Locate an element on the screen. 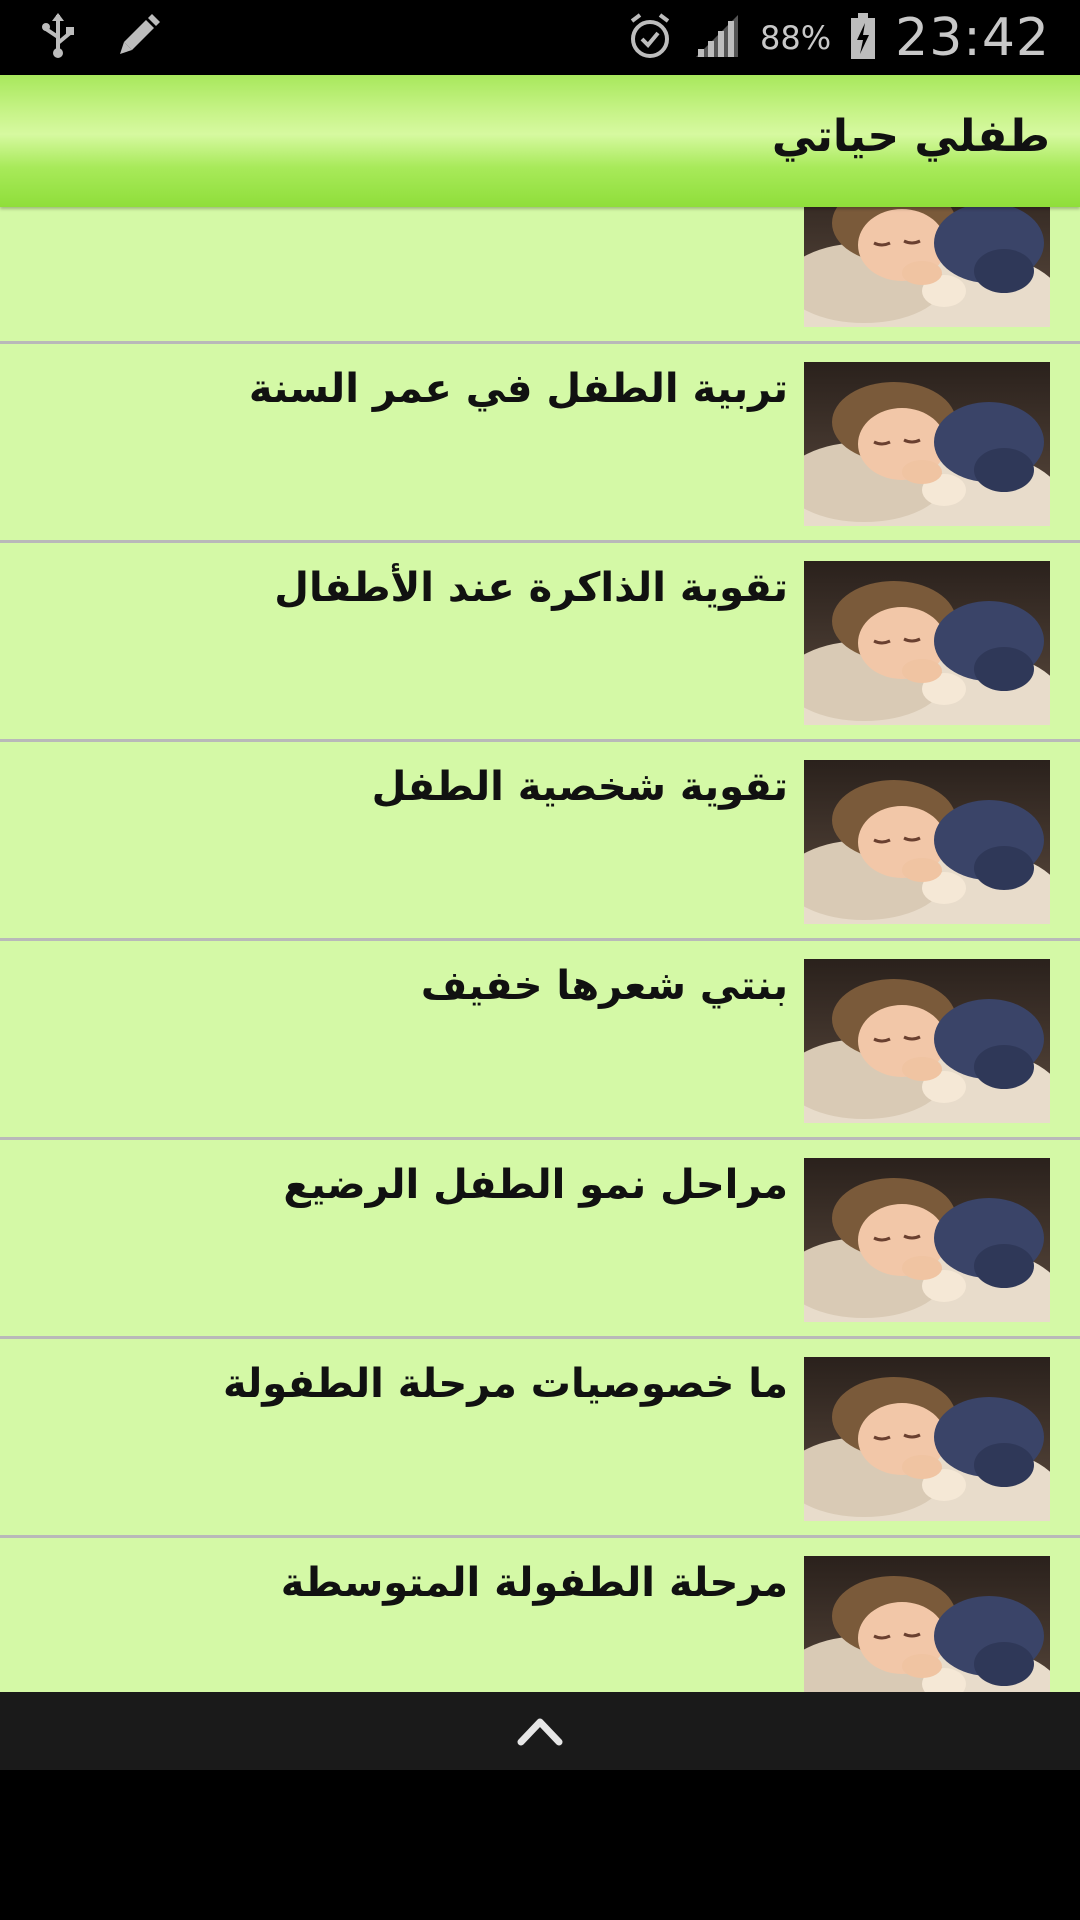 The image size is (1080, 1920). usb-icon is located at coordinates (58, 37).